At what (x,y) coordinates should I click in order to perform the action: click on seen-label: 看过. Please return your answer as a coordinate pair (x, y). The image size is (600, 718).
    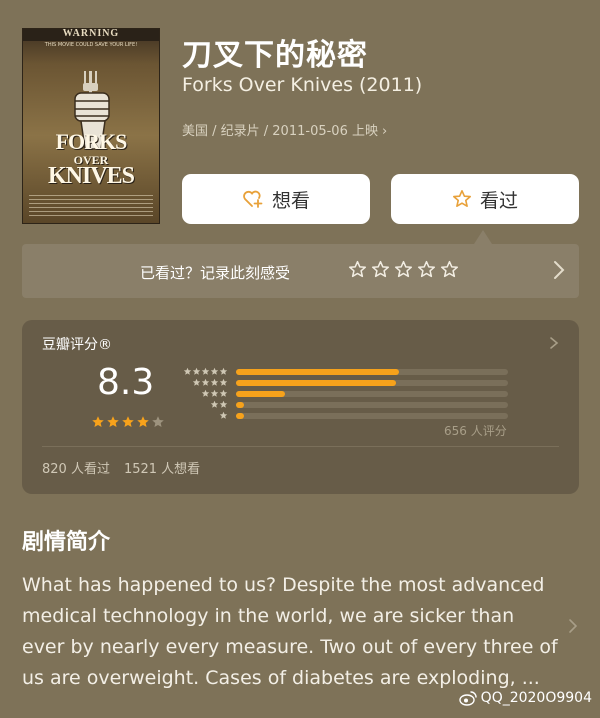
    Looking at the image, I should click on (498, 200).